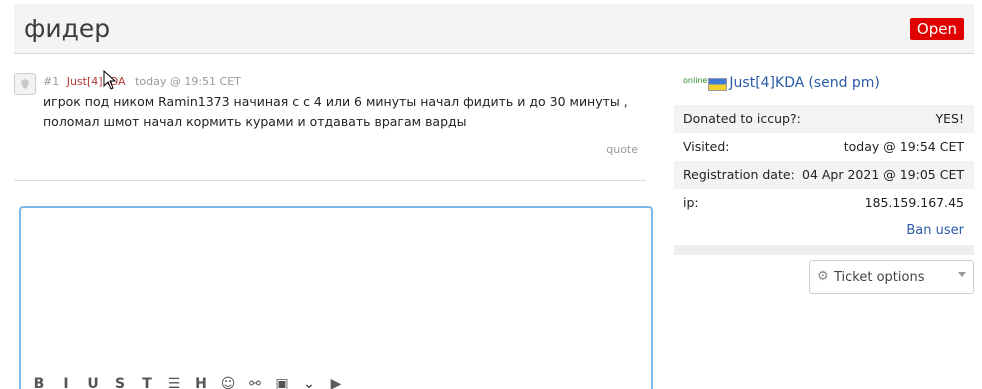 Image resolution: width=982 pixels, height=389 pixels. What do you see at coordinates (66, 382) in the screenshot?
I see `italic-icon: I` at bounding box center [66, 382].